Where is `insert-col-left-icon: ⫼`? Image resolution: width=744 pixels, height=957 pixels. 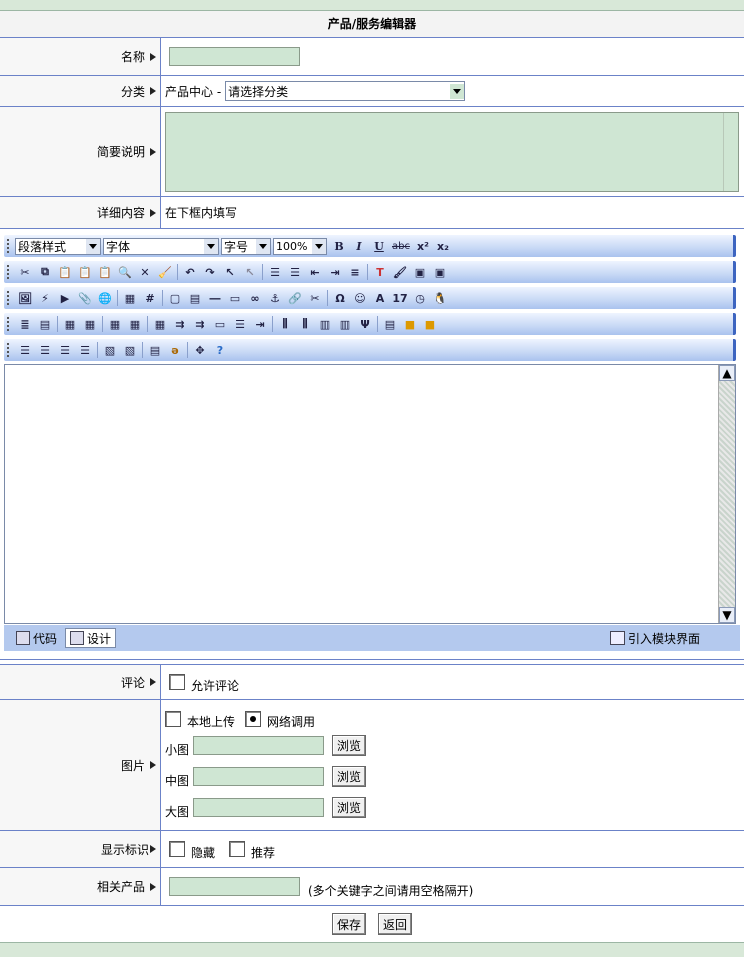
insert-col-left-icon: ⫼ is located at coordinates (285, 324).